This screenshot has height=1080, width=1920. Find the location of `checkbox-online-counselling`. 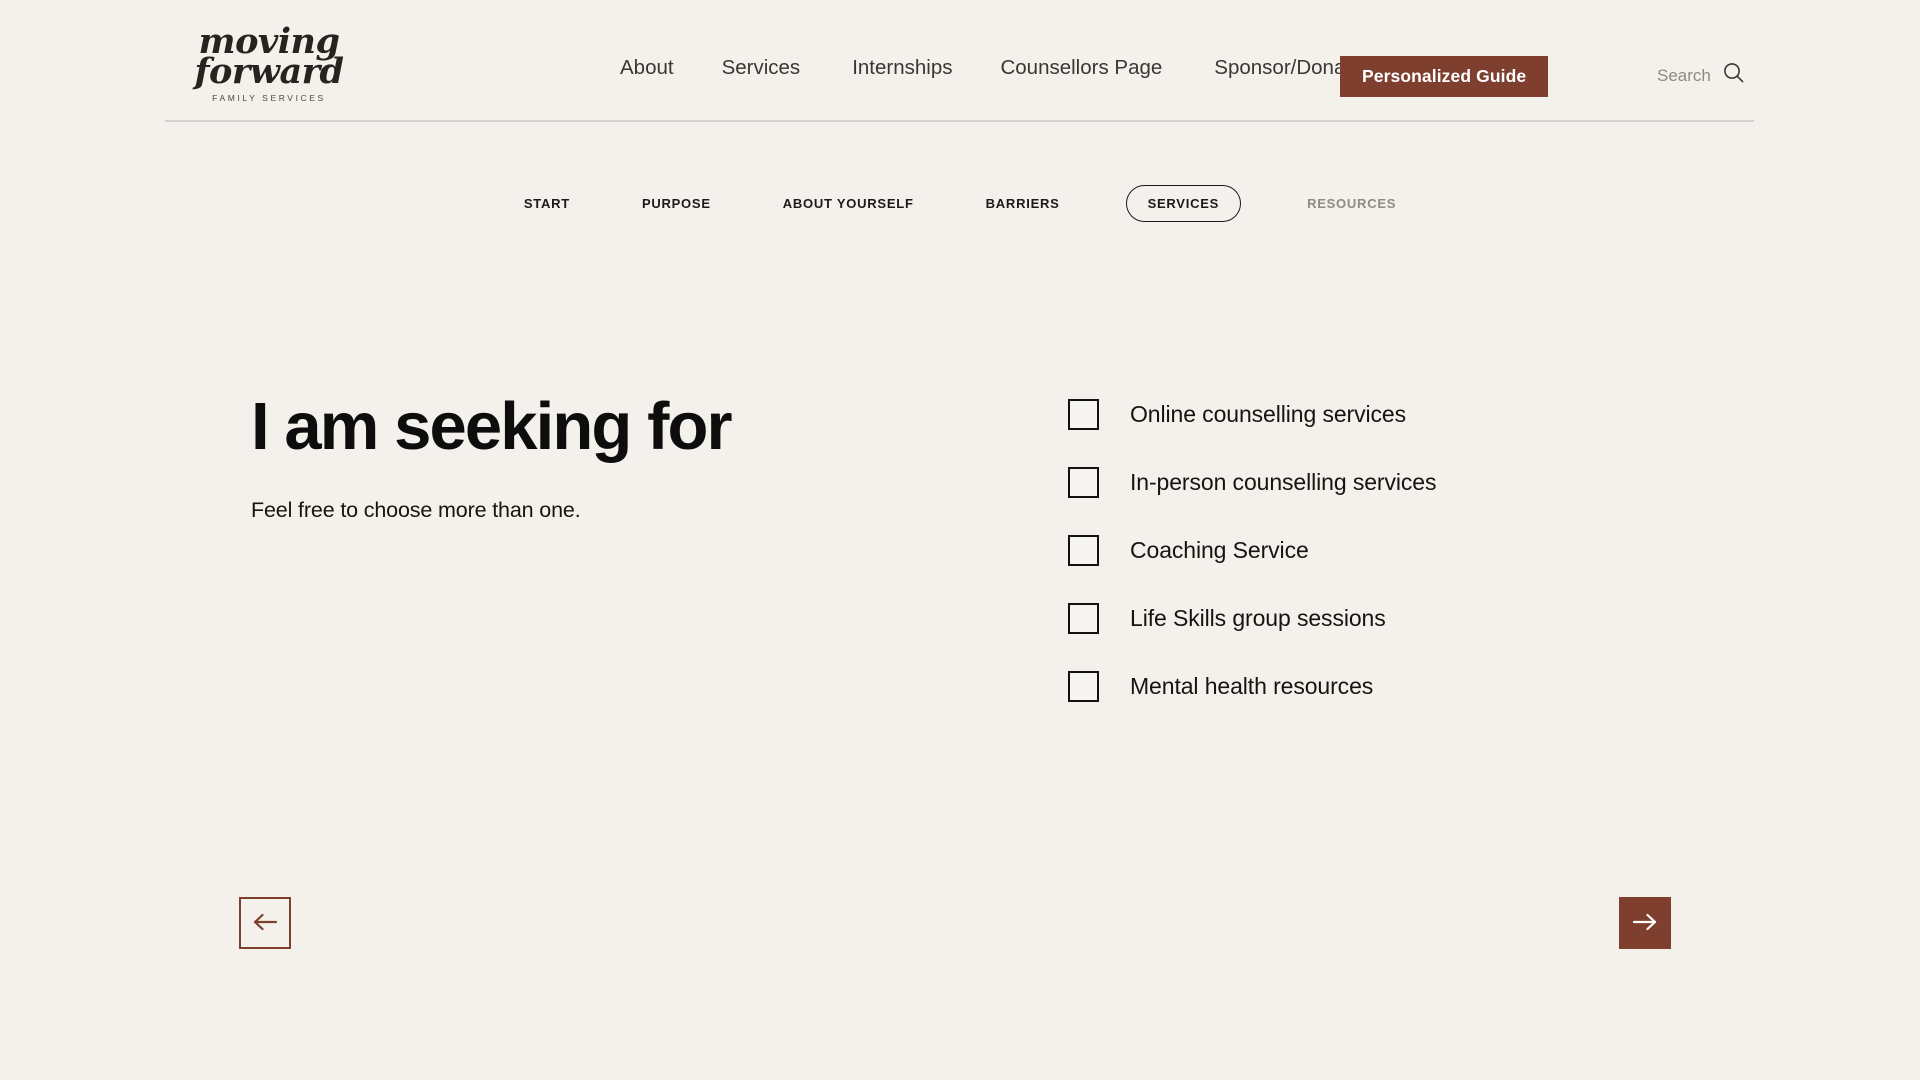

checkbox-online-counselling is located at coordinates (1083, 414).